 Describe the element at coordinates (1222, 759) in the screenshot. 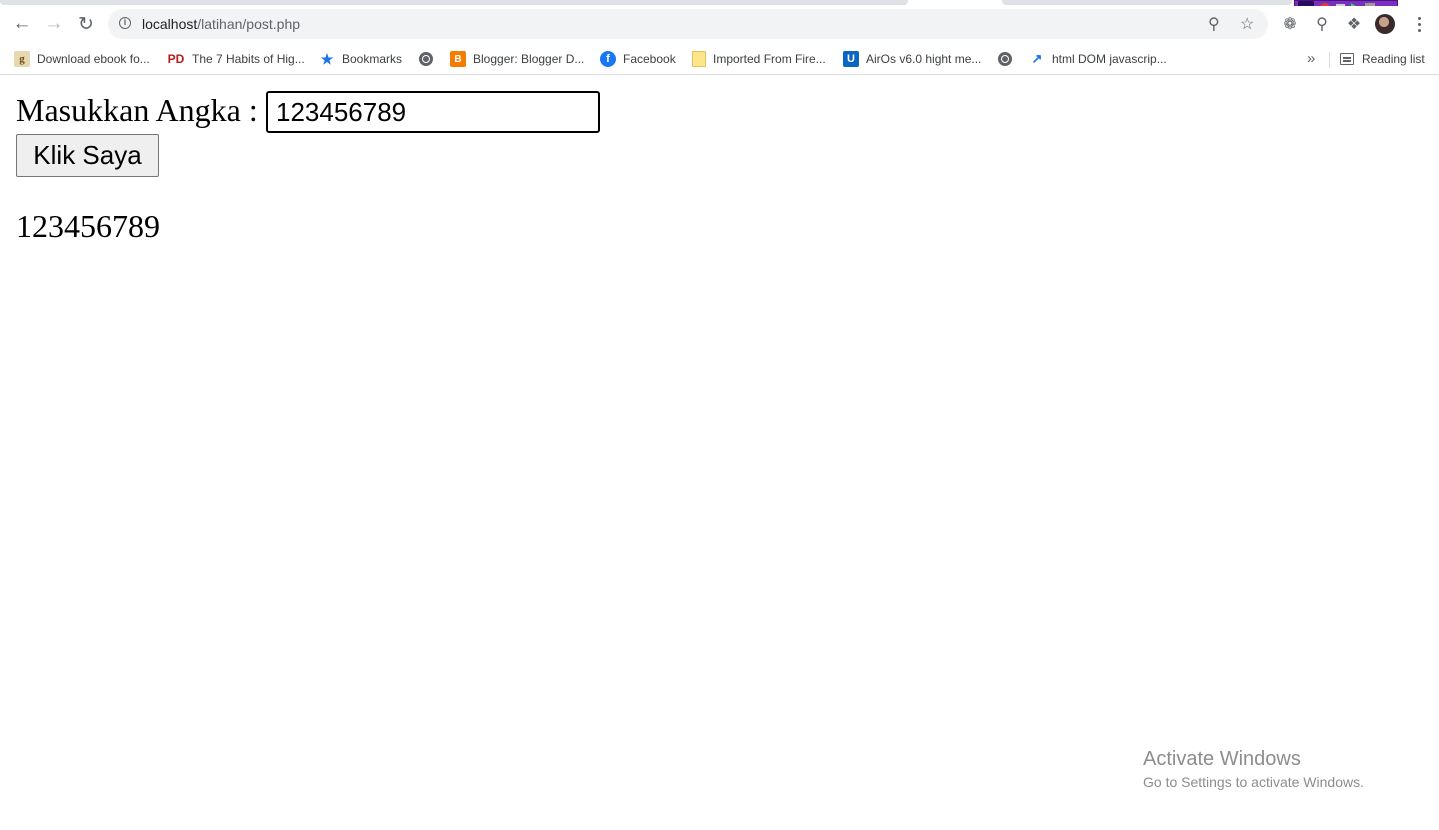

I see `watermark-title: Activate Windows` at that location.